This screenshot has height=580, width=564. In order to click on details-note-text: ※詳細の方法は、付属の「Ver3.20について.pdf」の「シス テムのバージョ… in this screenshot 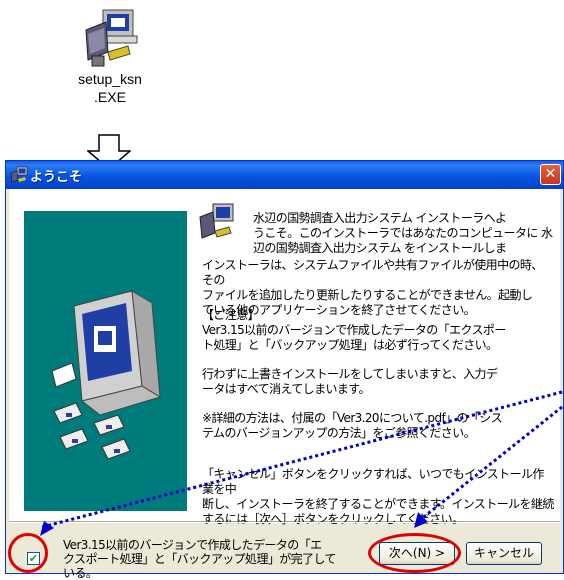, I will do `click(352, 425)`.